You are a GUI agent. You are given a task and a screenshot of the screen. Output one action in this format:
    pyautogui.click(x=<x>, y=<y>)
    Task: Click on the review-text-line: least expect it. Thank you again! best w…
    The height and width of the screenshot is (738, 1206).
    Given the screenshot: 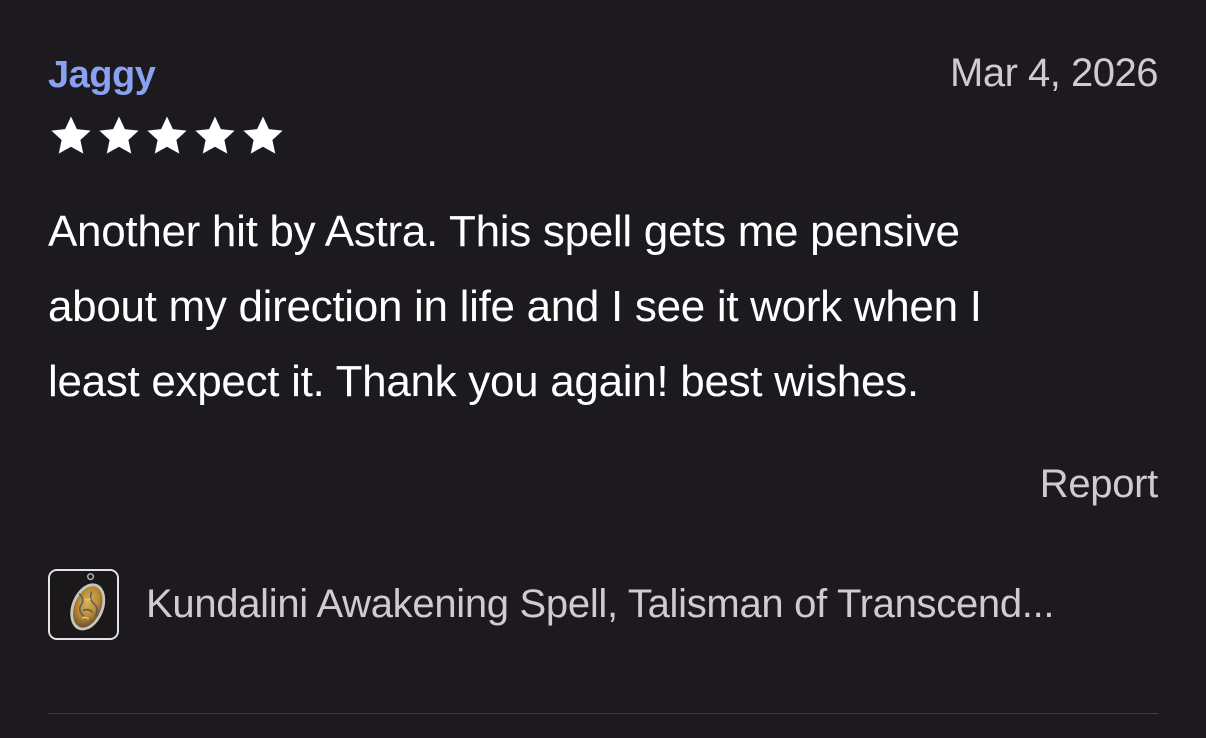 What is the action you would take?
    pyautogui.click(x=483, y=381)
    